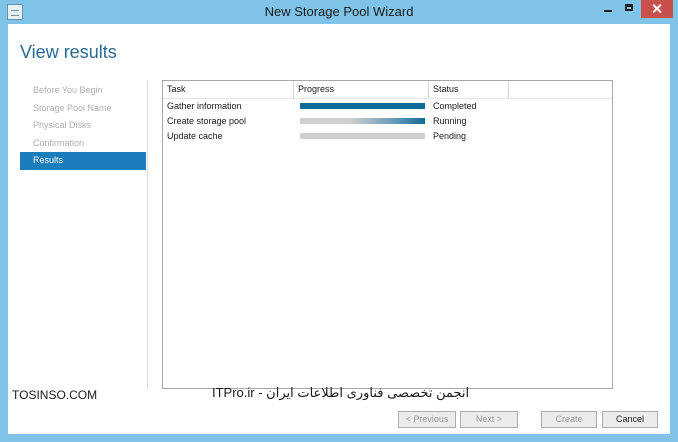  Describe the element at coordinates (204, 106) in the screenshot. I see `task-name: Gather information` at that location.